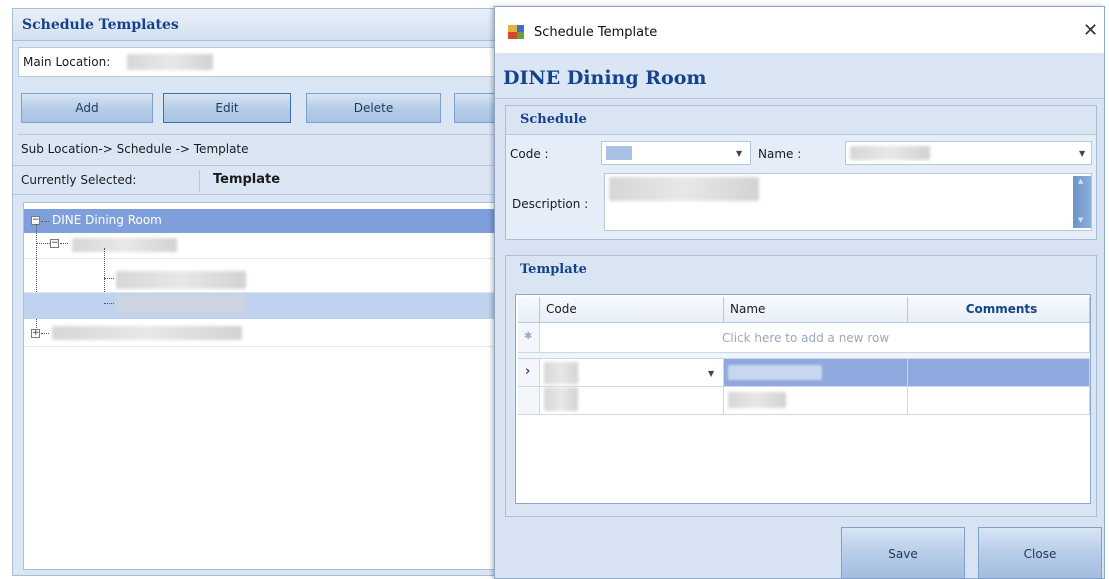 This screenshot has height=579, width=1109. What do you see at coordinates (170, 62) in the screenshot?
I see `main-location-value` at bounding box center [170, 62].